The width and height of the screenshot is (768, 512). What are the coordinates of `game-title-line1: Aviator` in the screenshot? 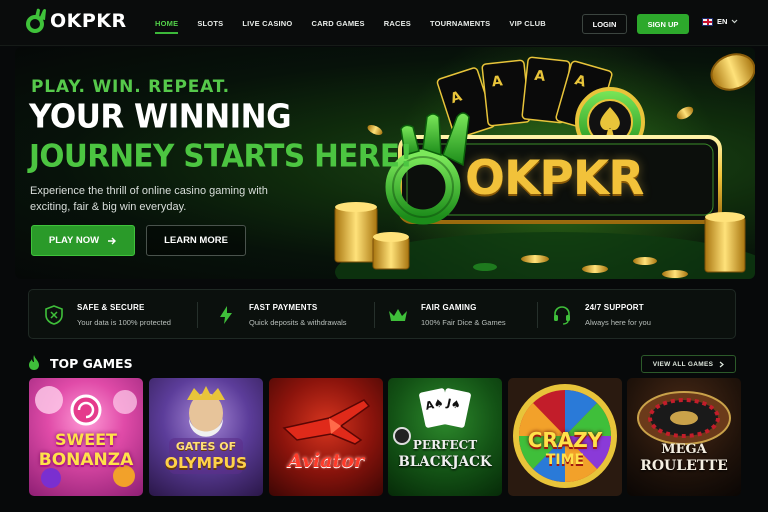 It's located at (326, 461).